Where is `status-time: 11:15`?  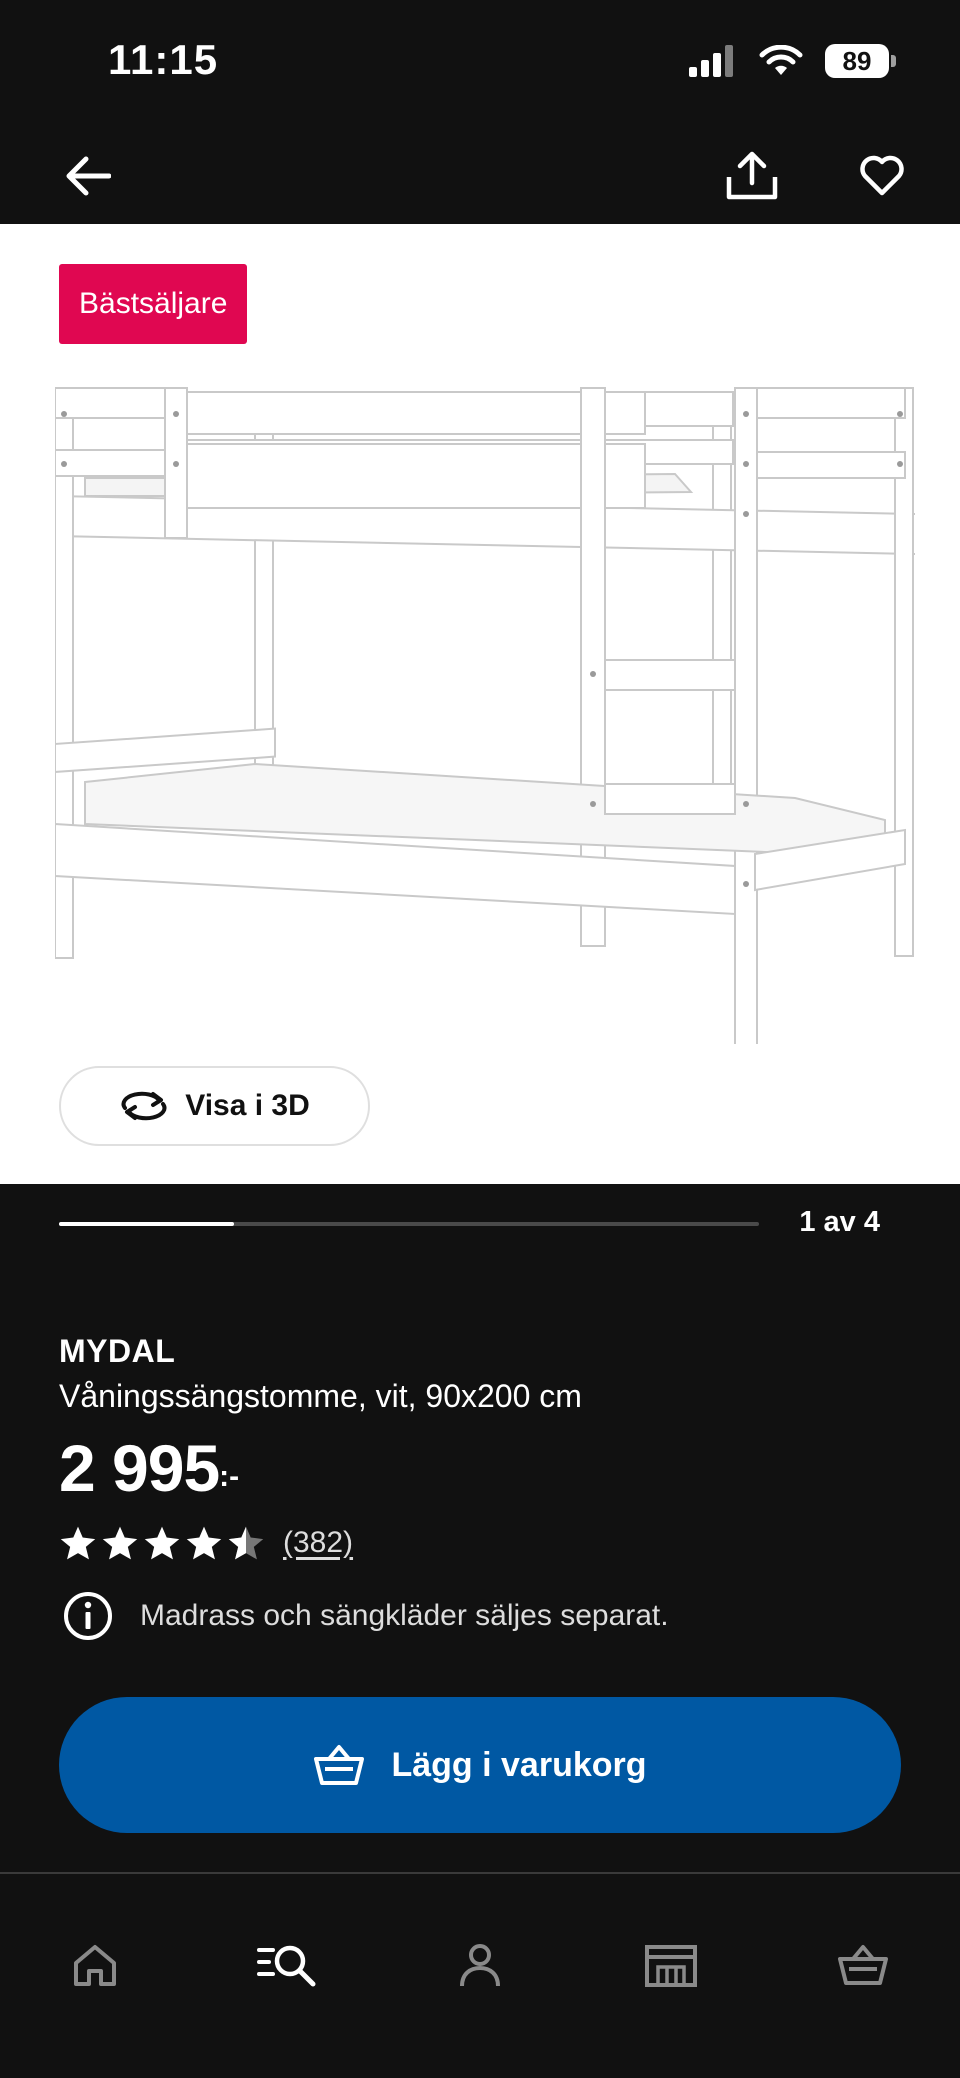
status-time: 11:15 is located at coordinates (163, 59).